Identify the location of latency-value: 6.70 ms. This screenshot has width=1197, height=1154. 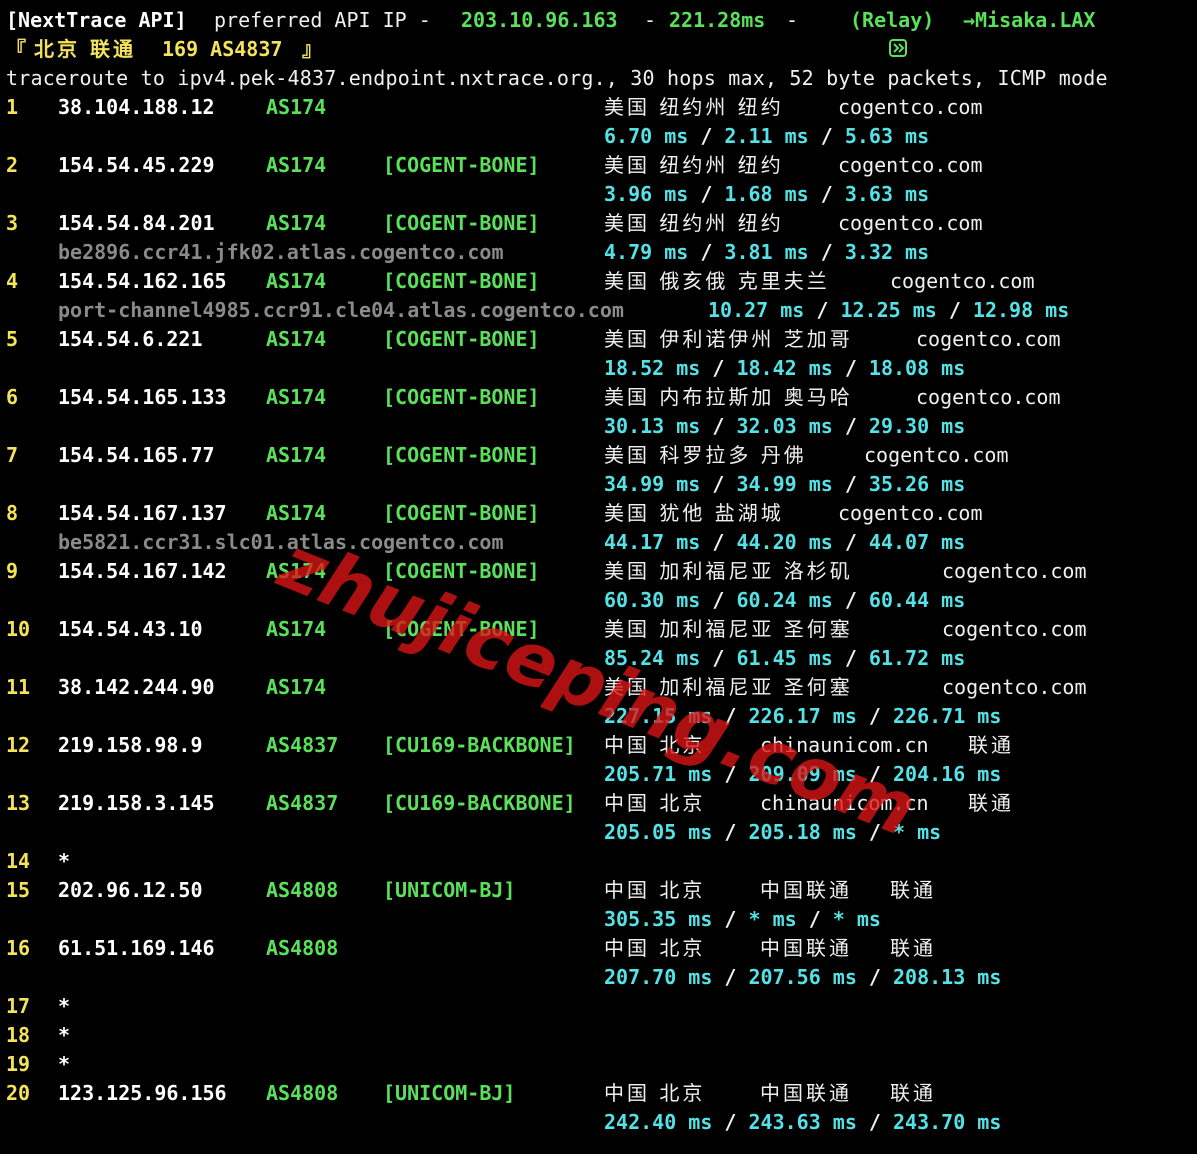
(646, 136).